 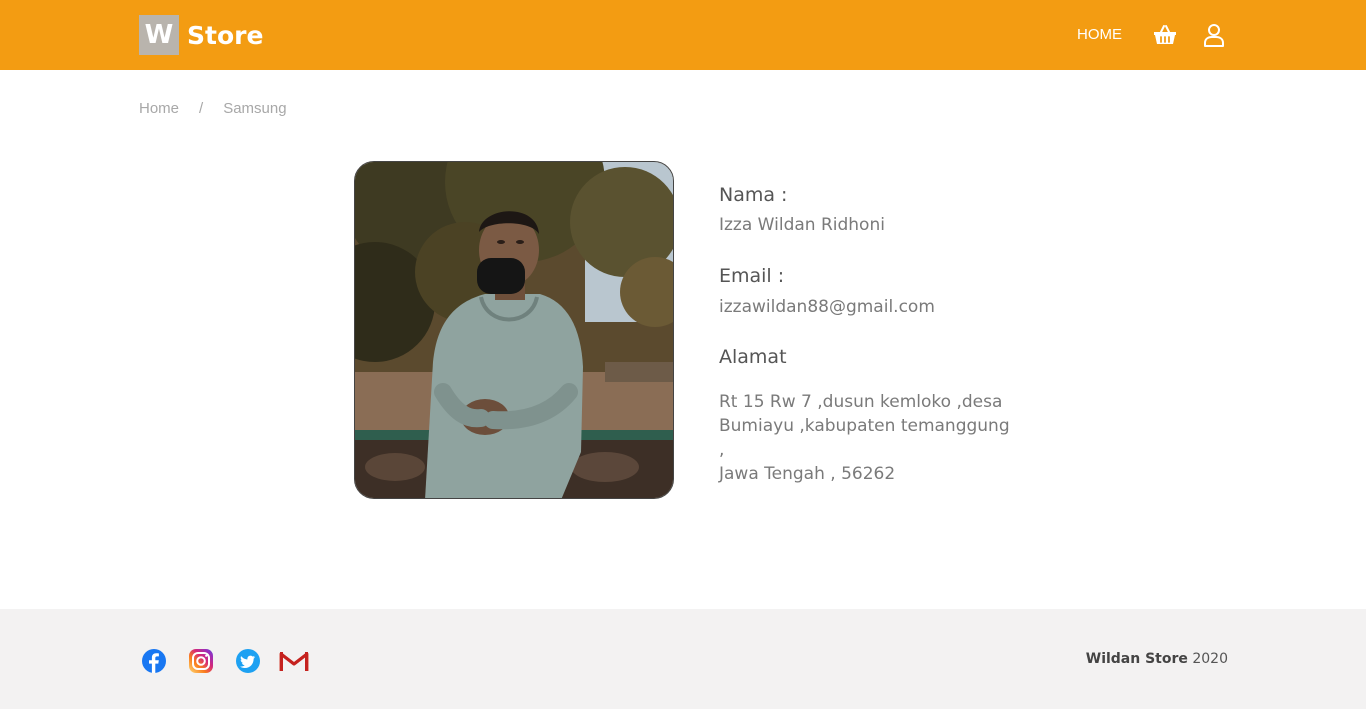 I want to click on brand-mark: W, so click(x=159, y=35).